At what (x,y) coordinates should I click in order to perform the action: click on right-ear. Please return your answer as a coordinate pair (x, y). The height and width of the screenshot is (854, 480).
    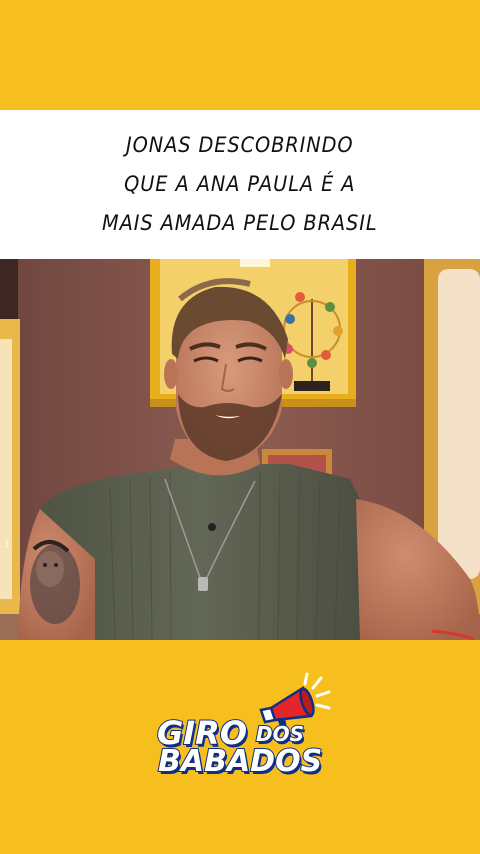
    Looking at the image, I should click on (286, 374).